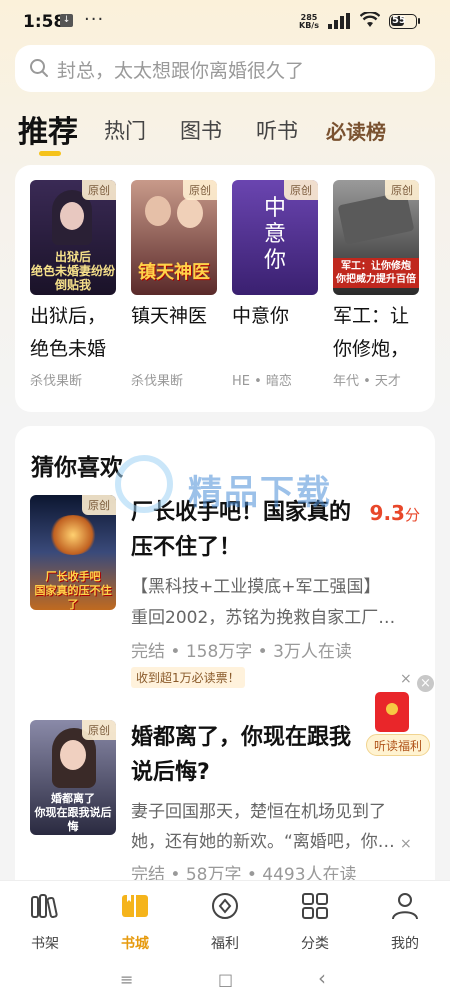  What do you see at coordinates (73, 535) in the screenshot?
I see `cover-glow` at bounding box center [73, 535].